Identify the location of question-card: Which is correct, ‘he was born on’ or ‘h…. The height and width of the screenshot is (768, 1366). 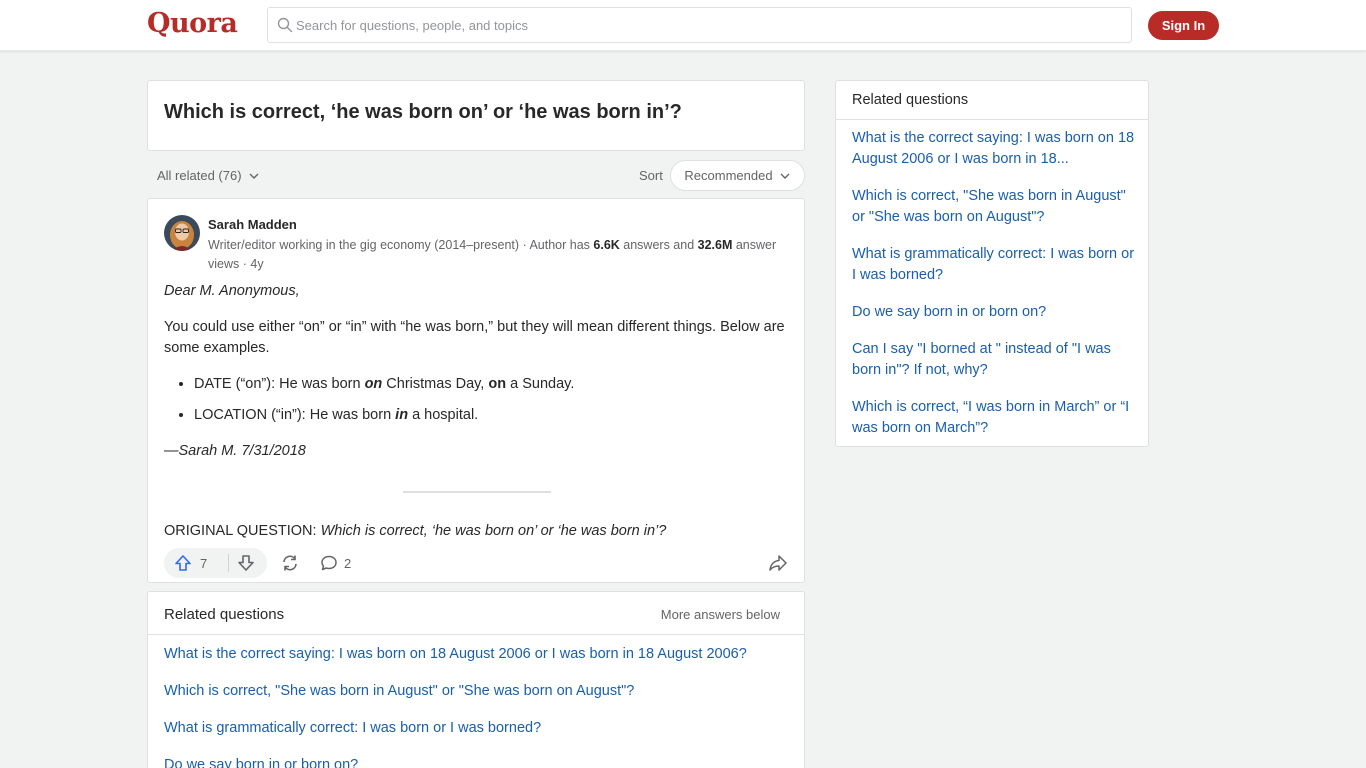
(476, 115).